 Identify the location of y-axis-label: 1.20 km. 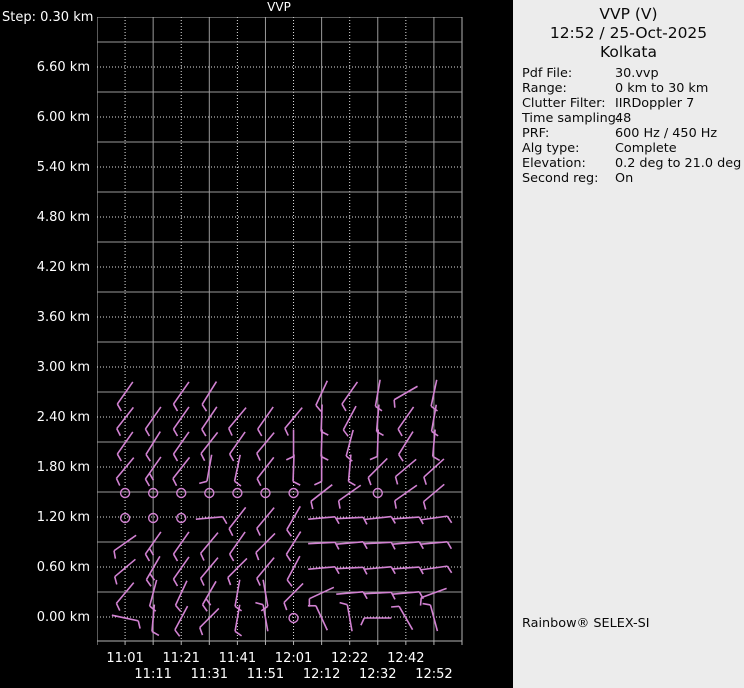
(63, 517).